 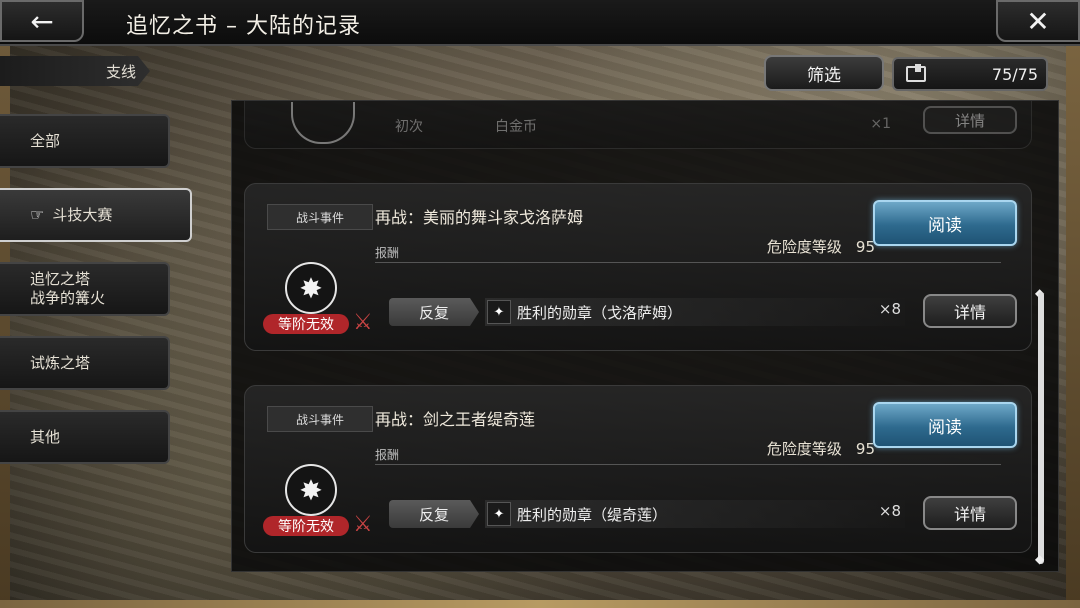 I want to click on tab-label: 斗技大赛, so click(x=82, y=214).